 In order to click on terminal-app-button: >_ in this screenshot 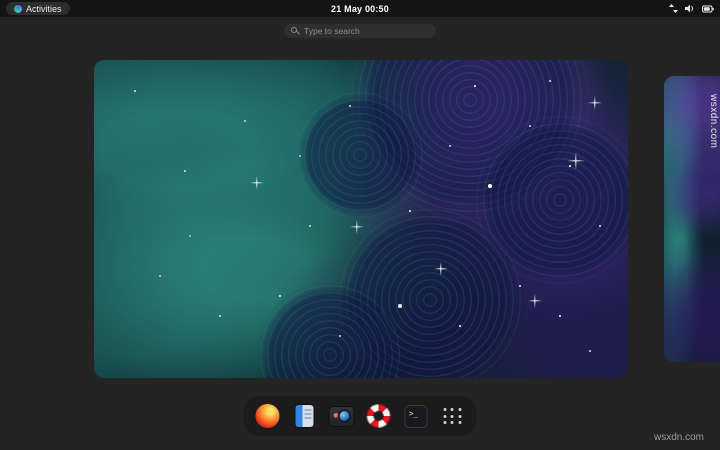, I will do `click(416, 416)`.